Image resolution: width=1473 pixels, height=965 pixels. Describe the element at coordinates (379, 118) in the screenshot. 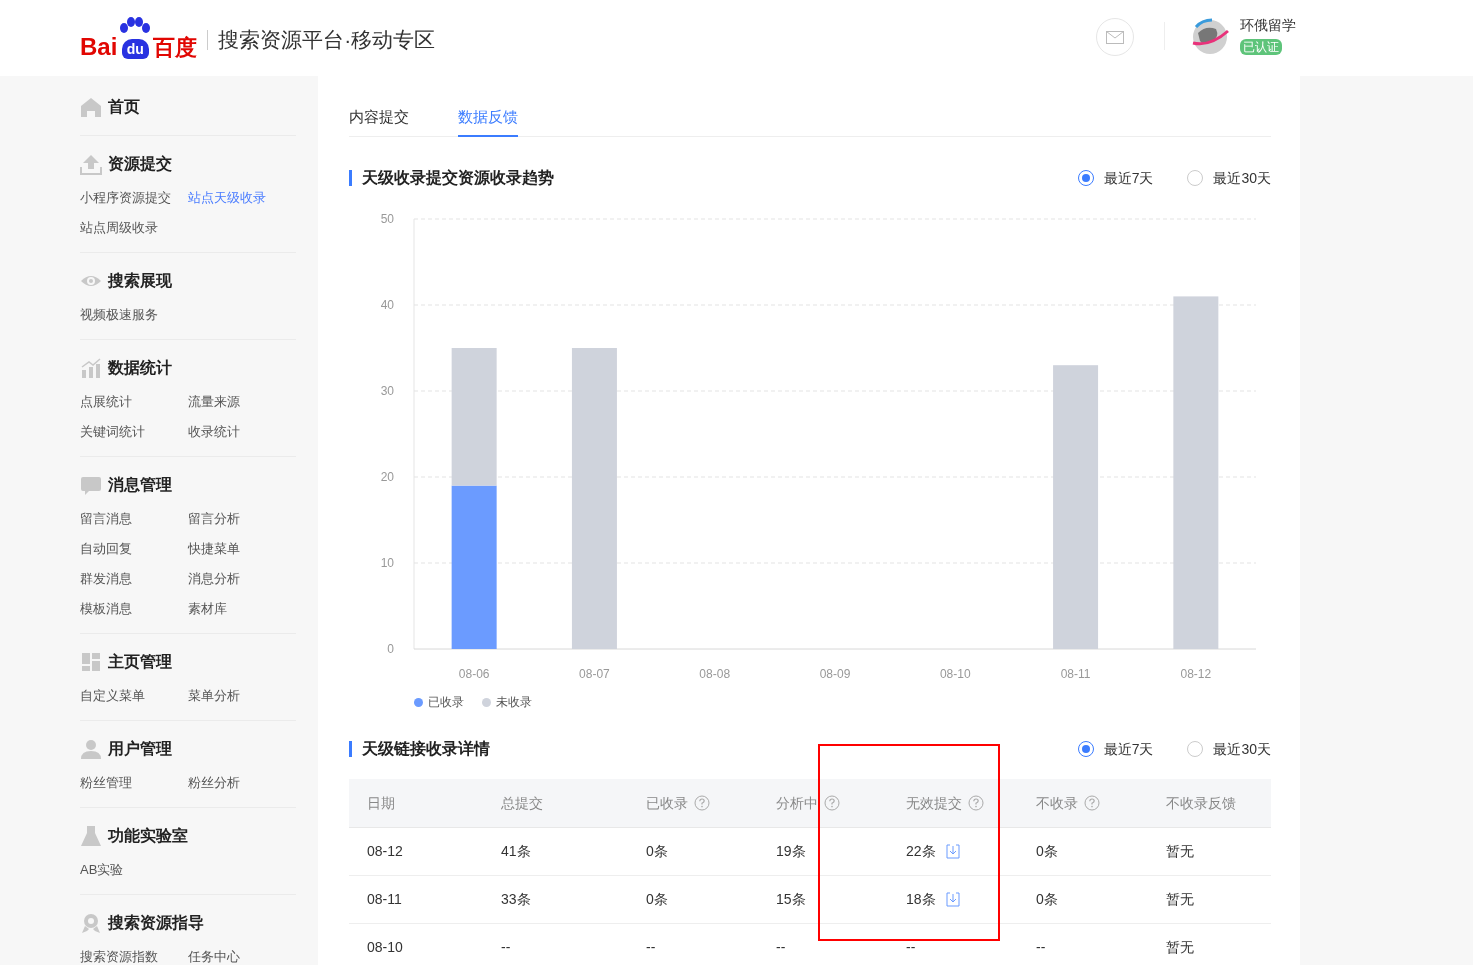

I see `tab: 内容提交` at that location.